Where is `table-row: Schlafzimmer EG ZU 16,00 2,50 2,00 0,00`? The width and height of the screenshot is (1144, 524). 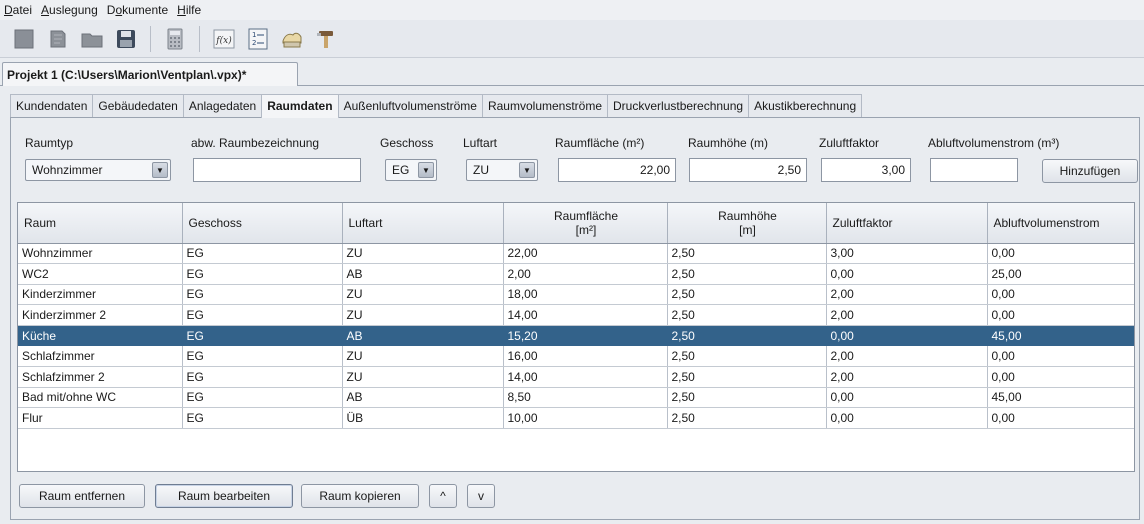
table-row: Schlafzimmer EG ZU 16,00 2,50 2,00 0,00 is located at coordinates (576, 356).